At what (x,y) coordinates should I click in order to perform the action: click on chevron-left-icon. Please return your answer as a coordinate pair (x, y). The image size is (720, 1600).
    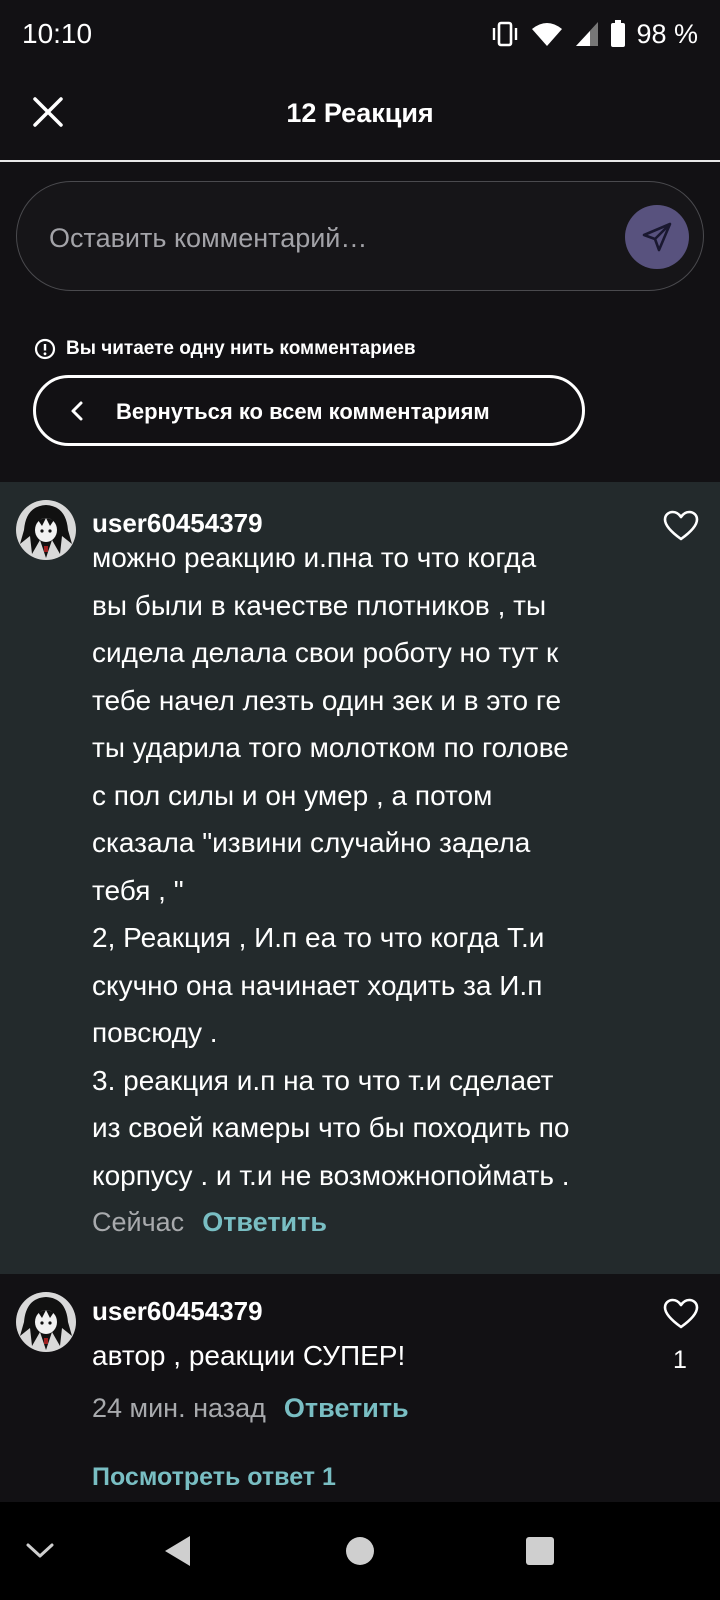
    Looking at the image, I should click on (77, 411).